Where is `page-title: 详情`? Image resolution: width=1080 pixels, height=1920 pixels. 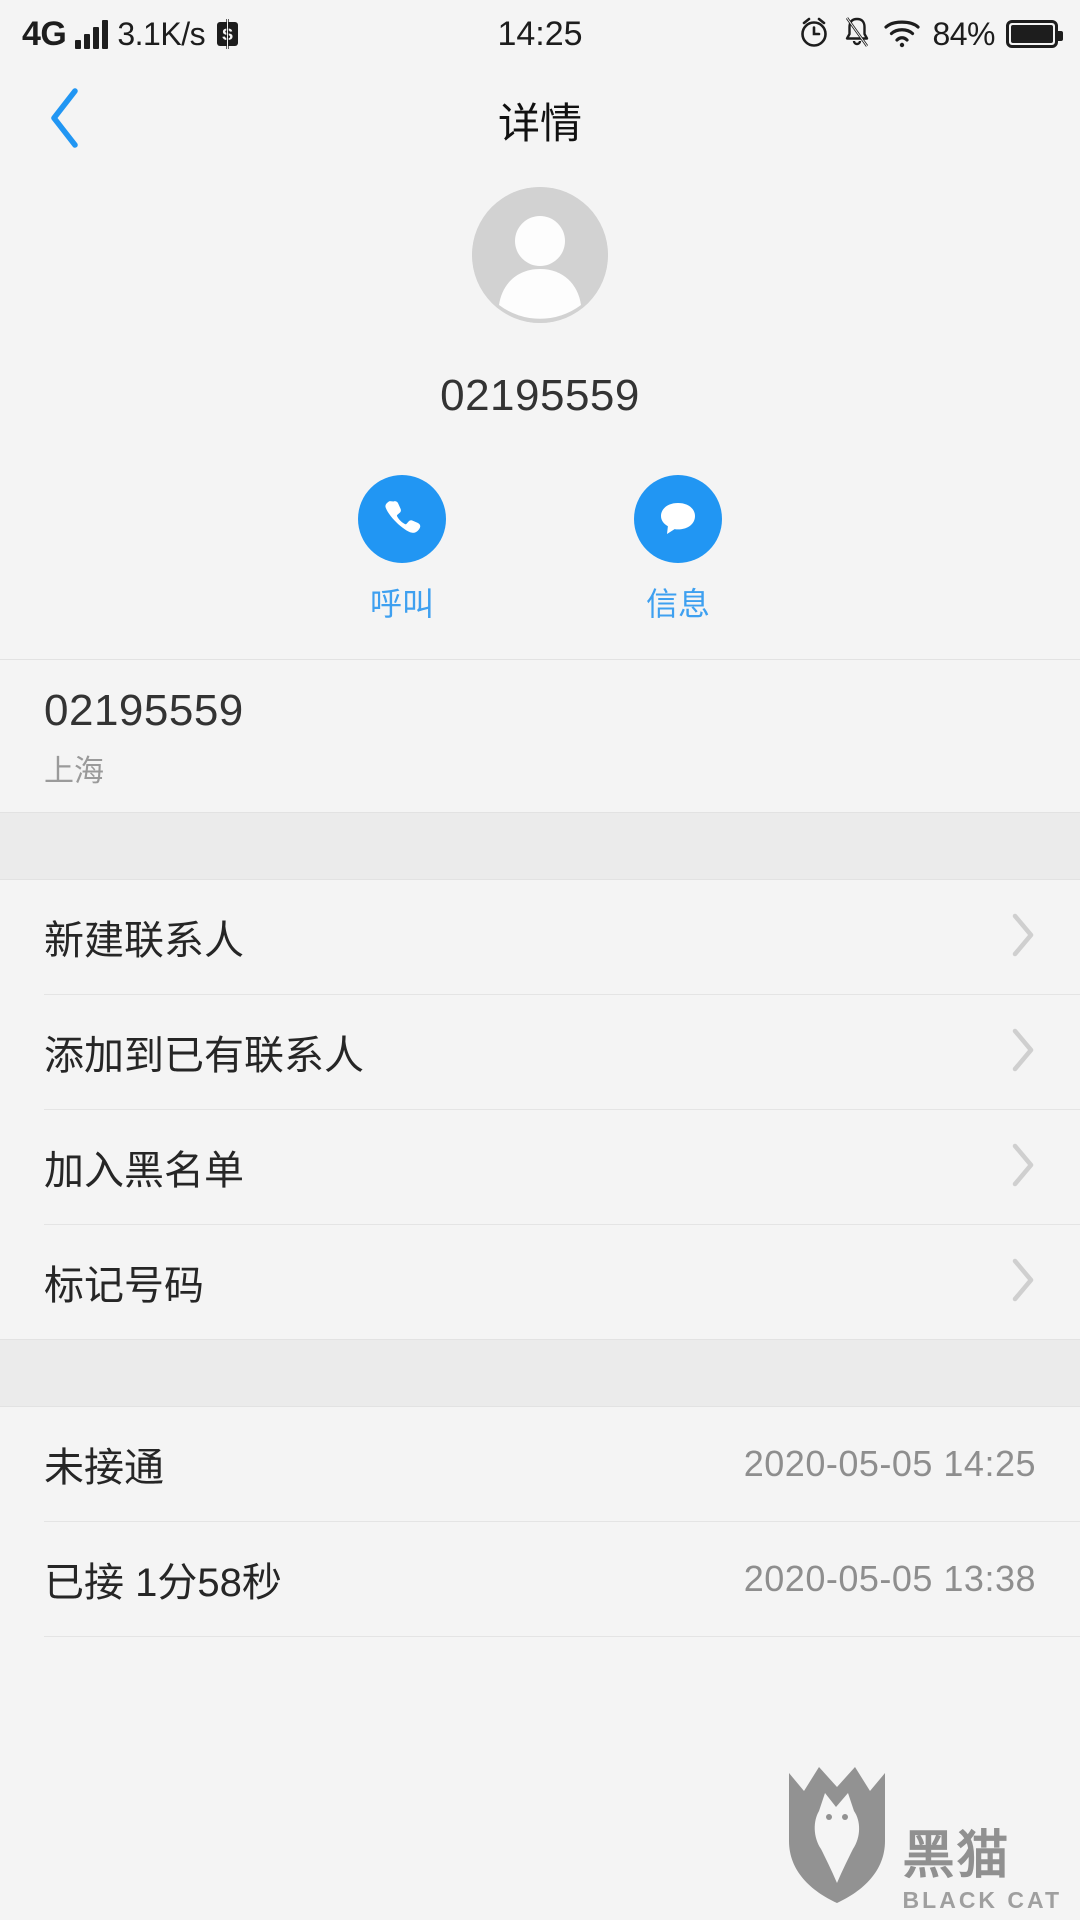 page-title: 详情 is located at coordinates (539, 123).